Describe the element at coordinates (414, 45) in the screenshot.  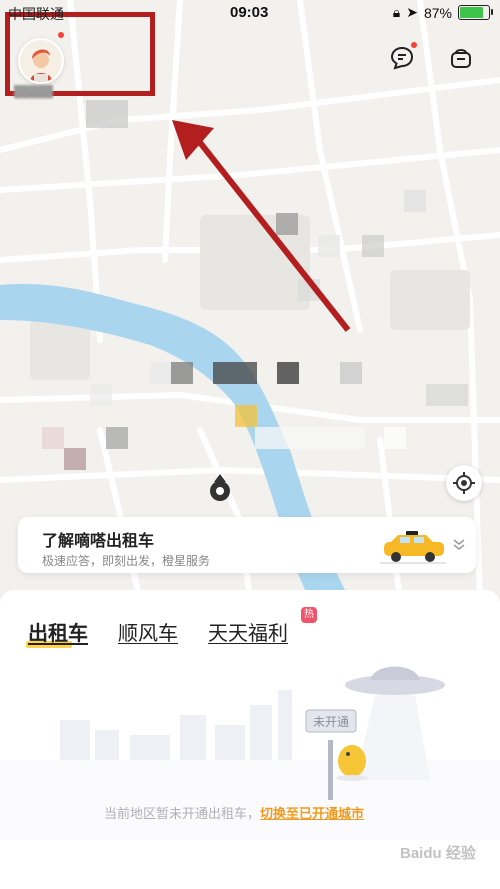
I see `message-notification-dot` at that location.